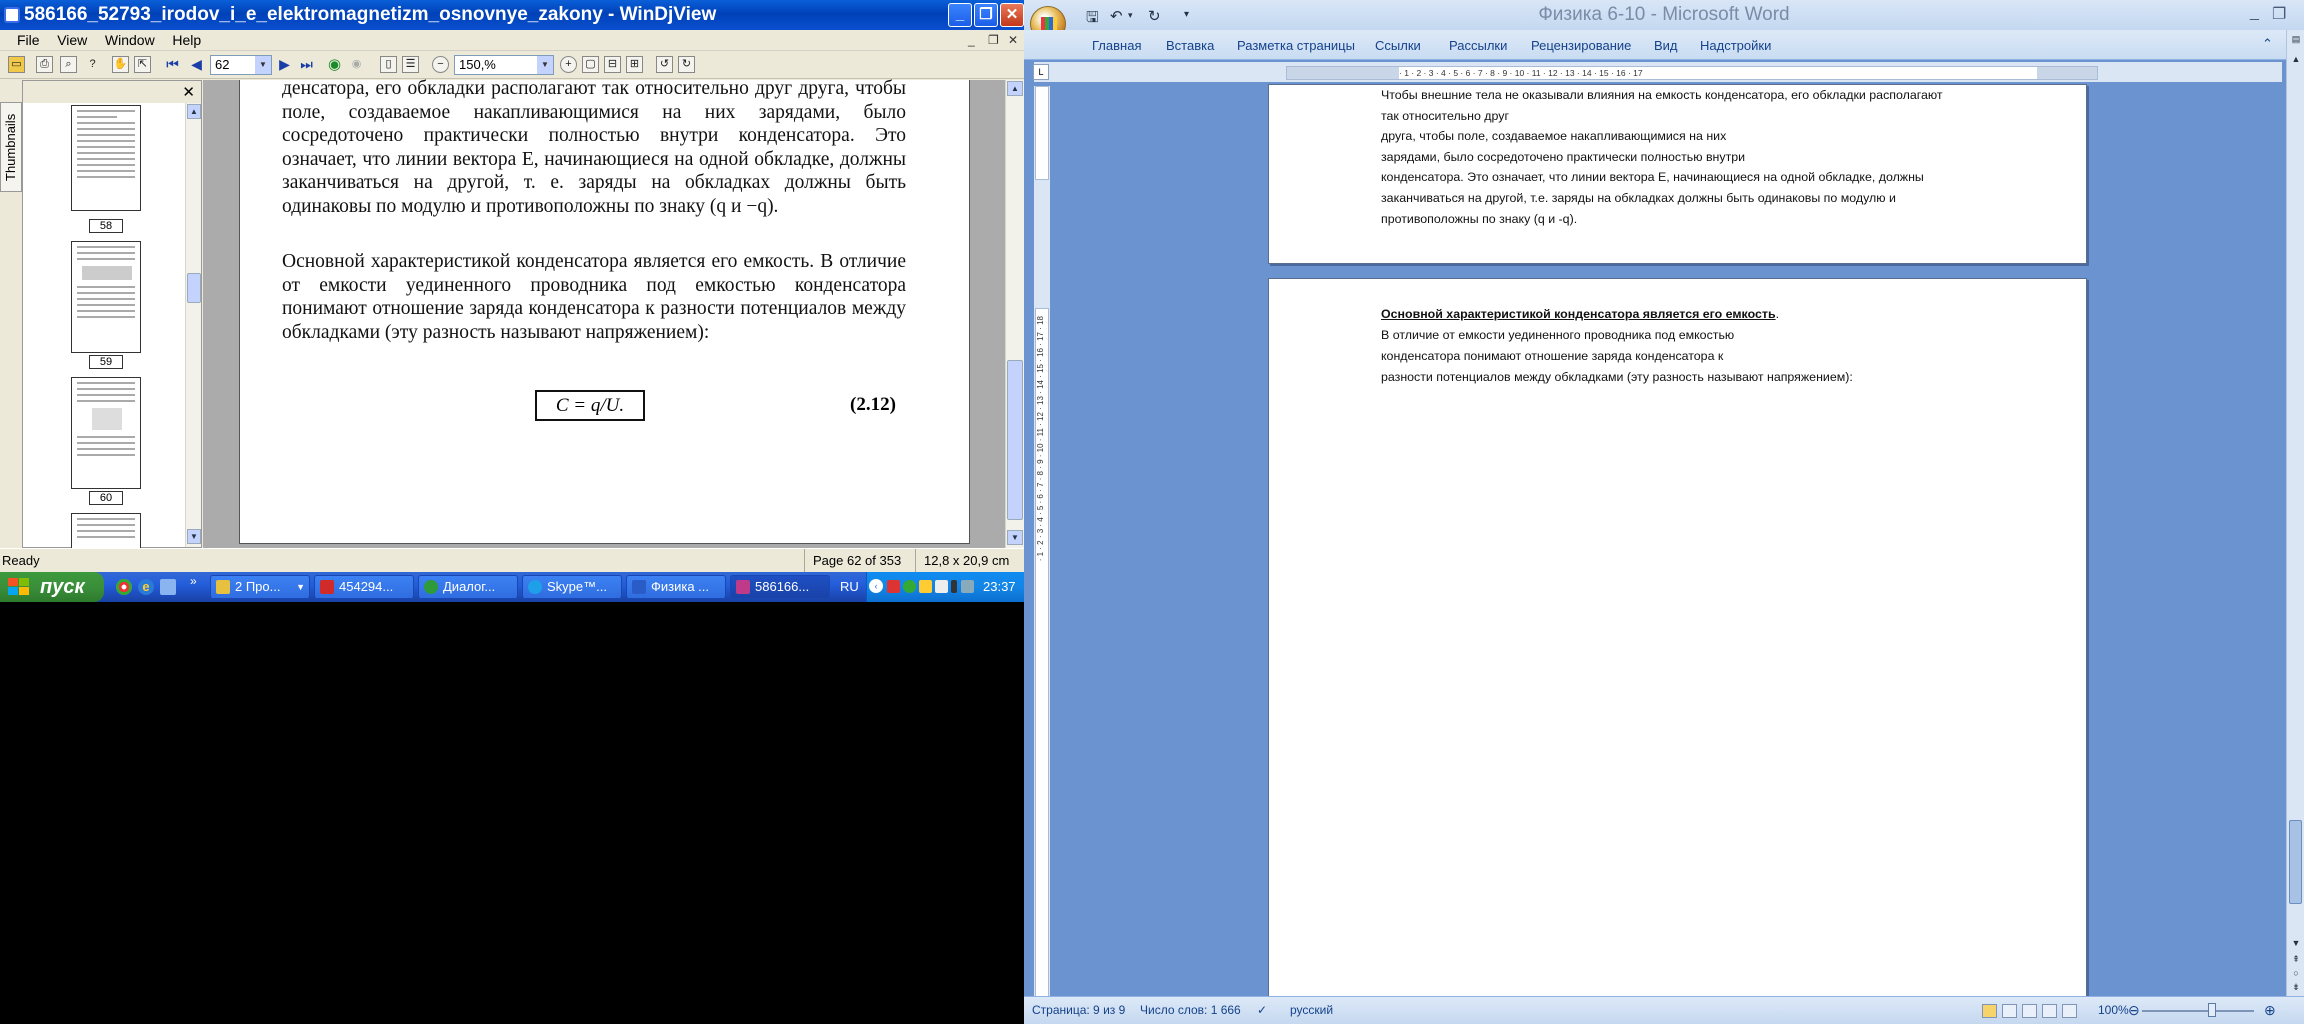 The image size is (2304, 1024). What do you see at coordinates (284, 64) in the screenshot?
I see `next-page-icon: ▶` at bounding box center [284, 64].